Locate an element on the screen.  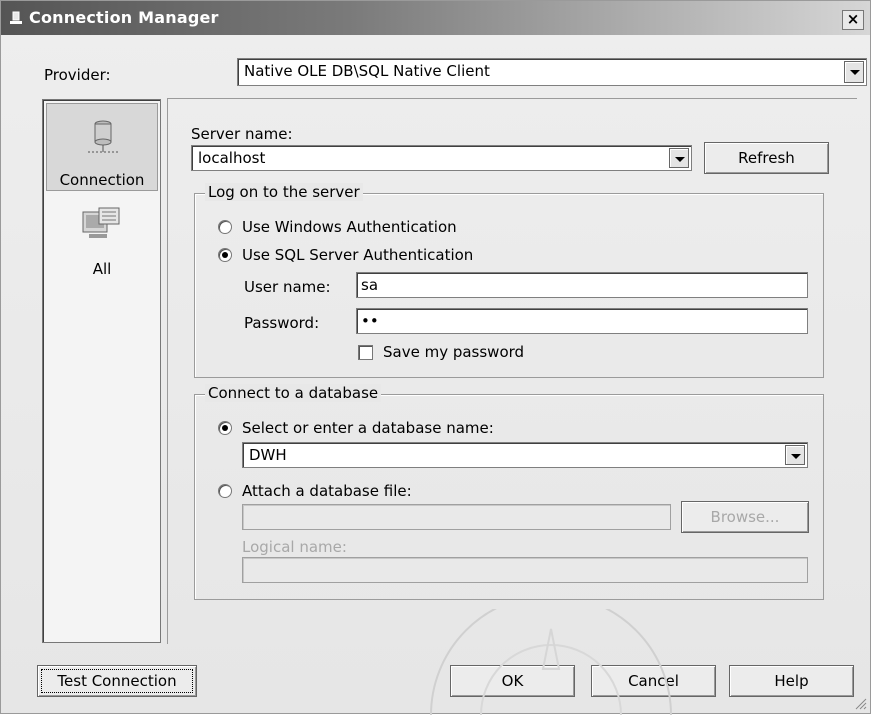
save-password-checkbox is located at coordinates (365, 352).